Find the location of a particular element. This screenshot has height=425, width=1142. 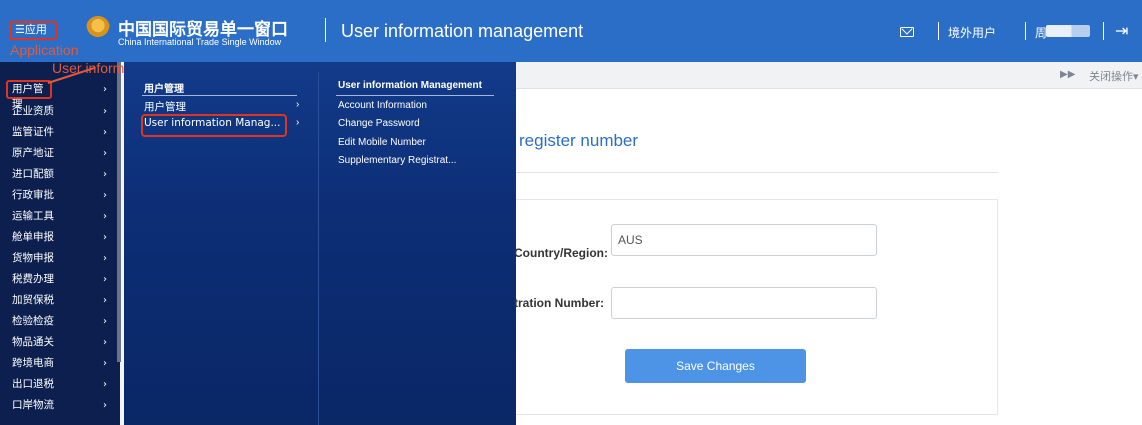

registration-number-label: tration Number: is located at coordinates (559, 303).